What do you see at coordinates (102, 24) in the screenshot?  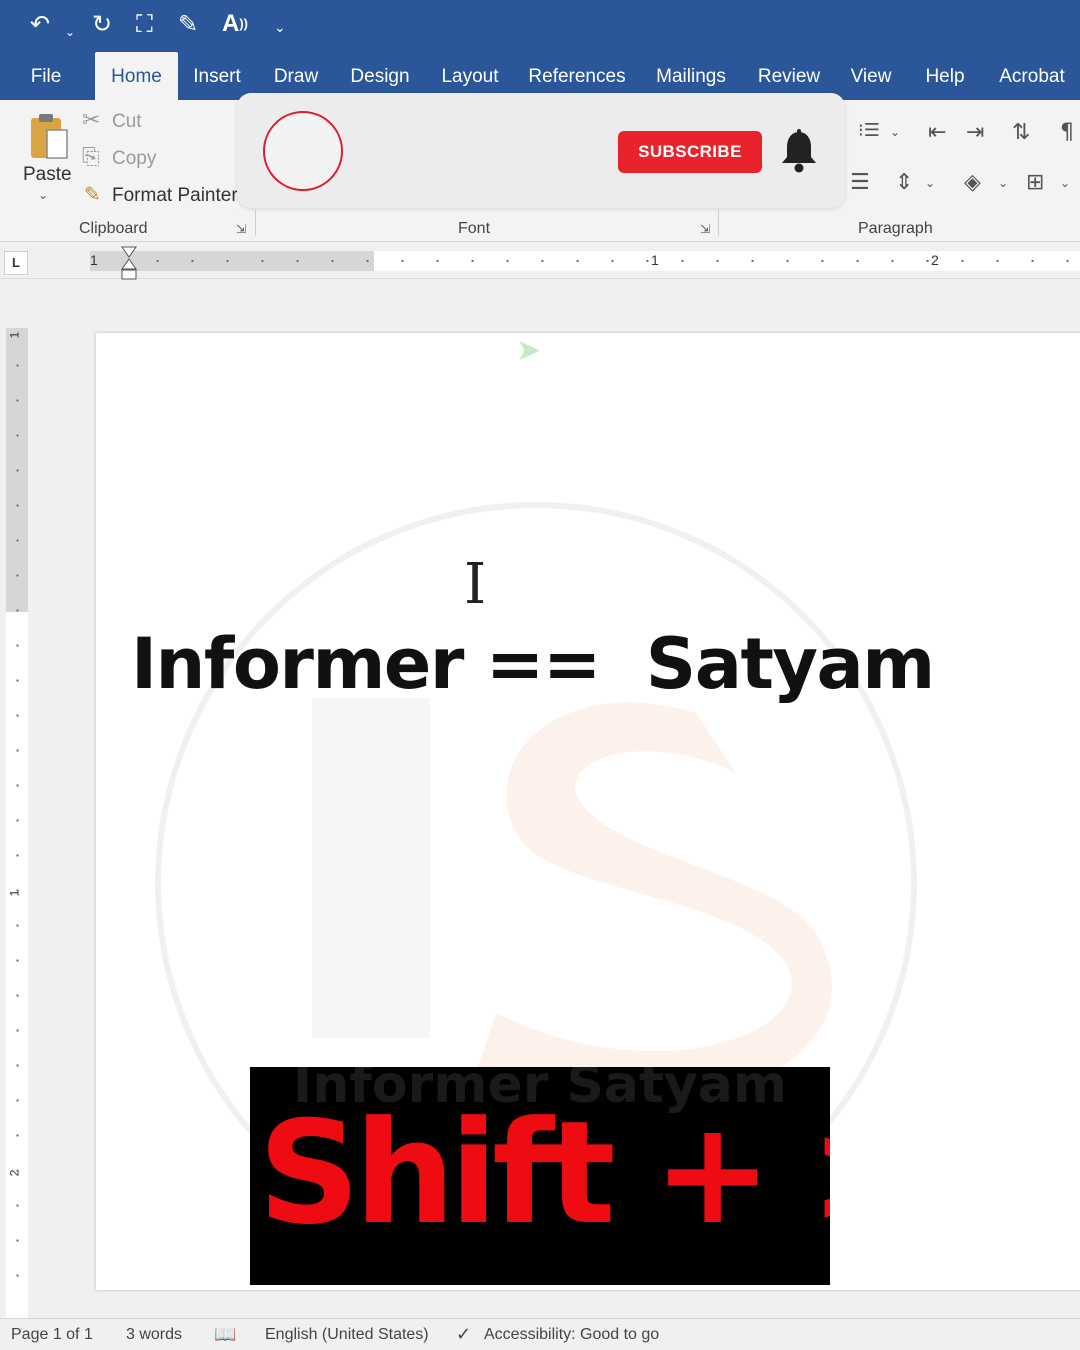 I see `redo-icon: ↻` at bounding box center [102, 24].